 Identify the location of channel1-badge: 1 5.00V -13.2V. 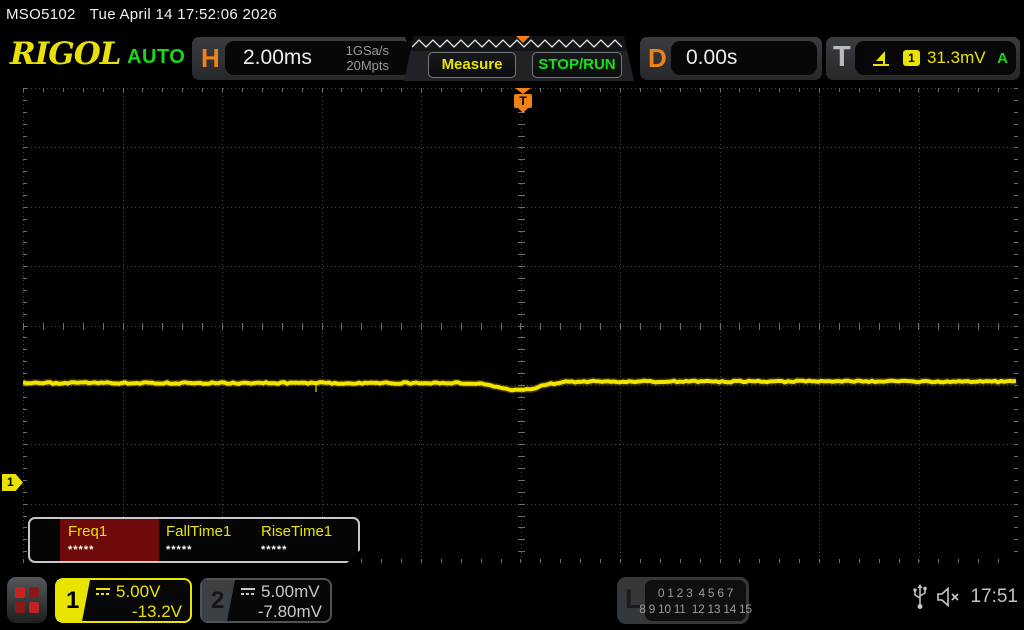
(123, 600).